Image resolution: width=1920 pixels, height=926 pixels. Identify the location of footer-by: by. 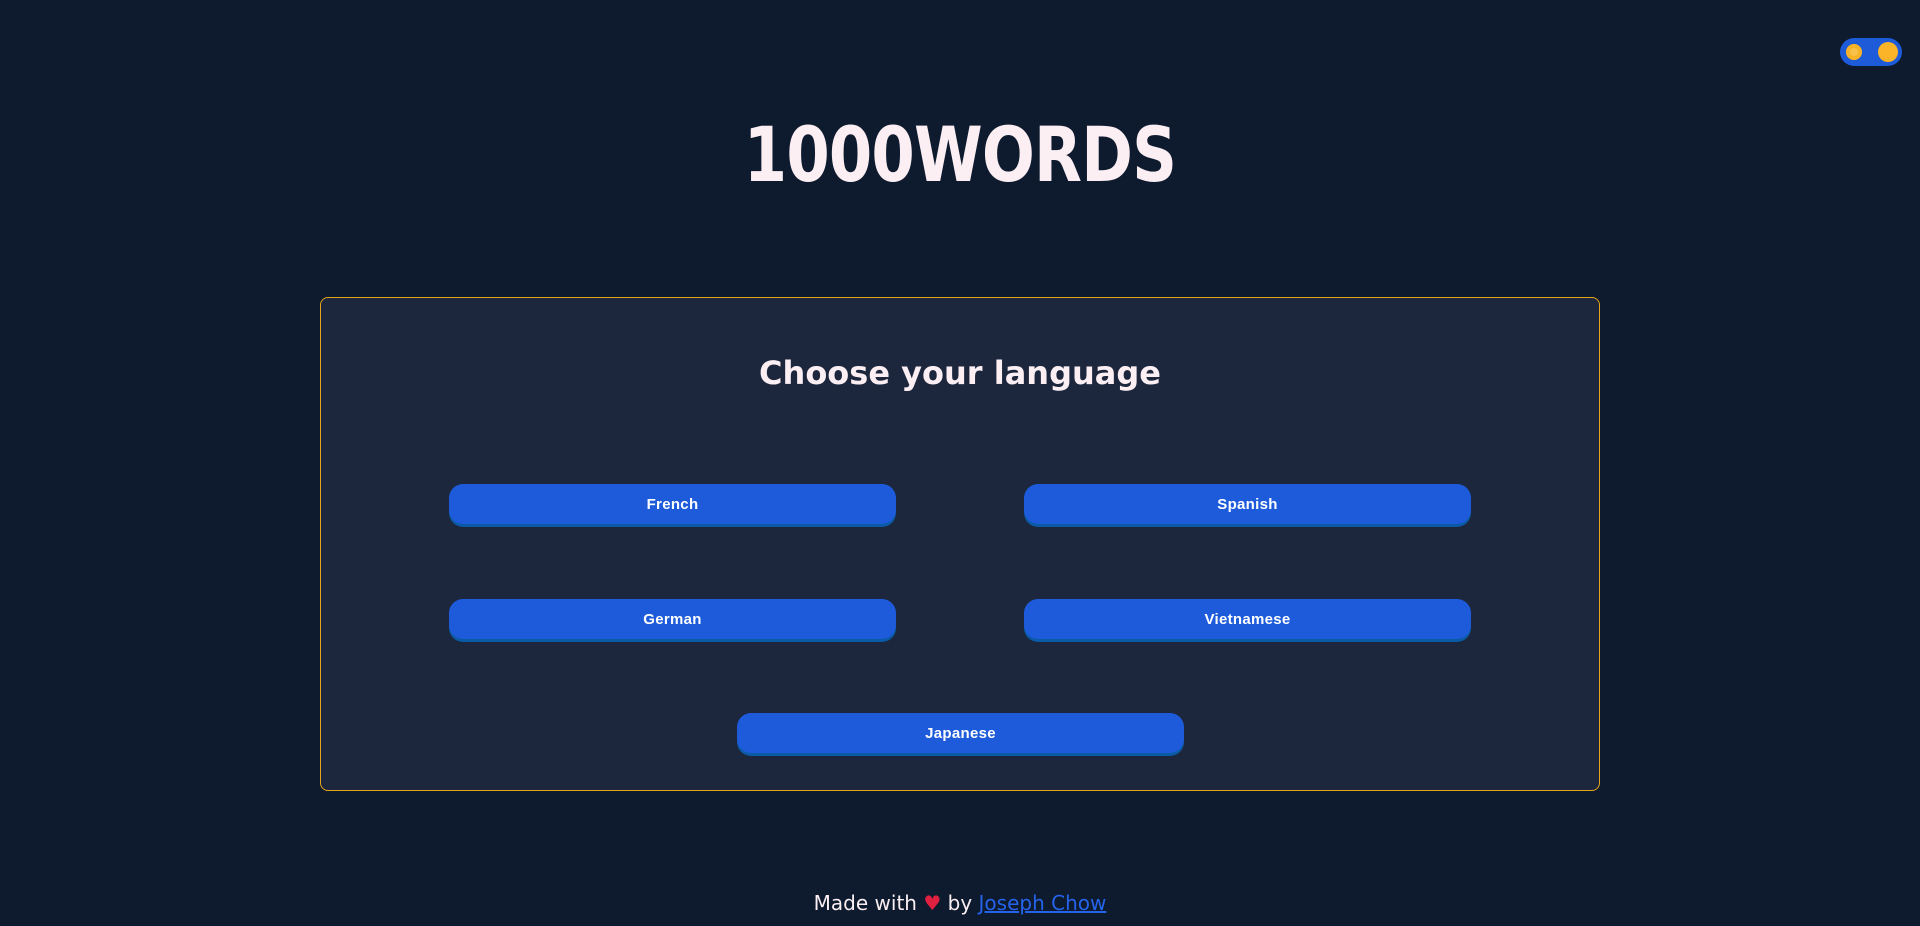
(960, 903).